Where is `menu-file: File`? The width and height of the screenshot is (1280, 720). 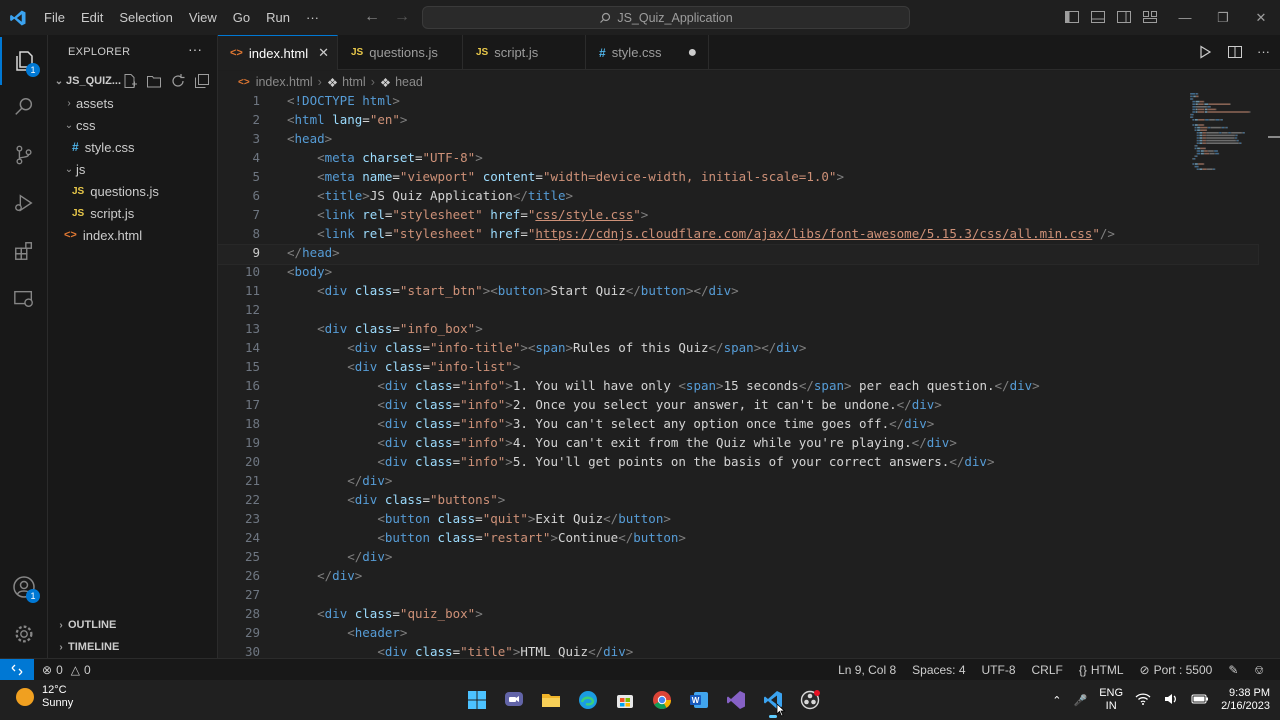
menu-file: File is located at coordinates (54, 17).